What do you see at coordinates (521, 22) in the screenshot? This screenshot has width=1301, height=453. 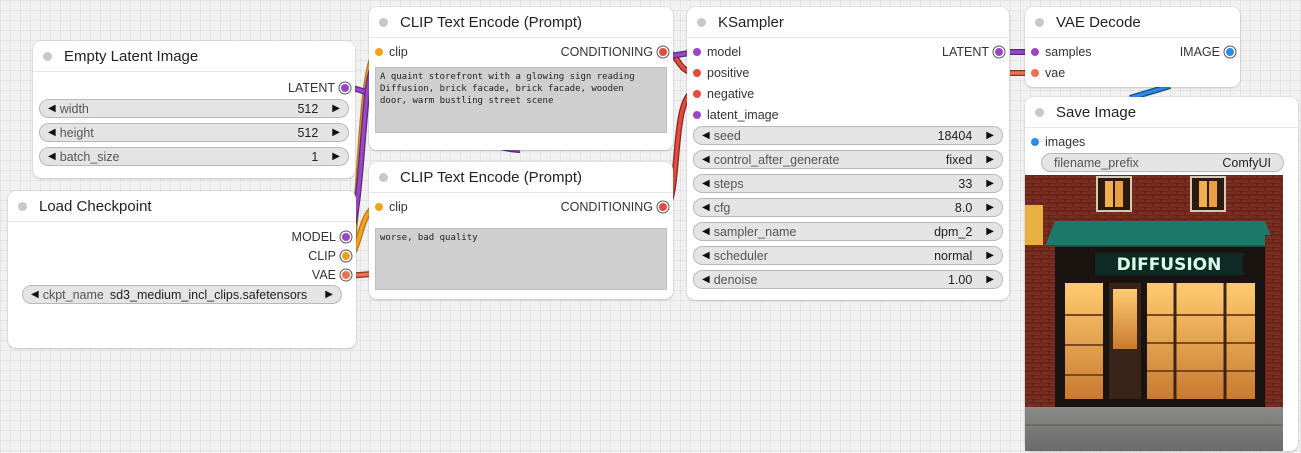 I see `clip-positive-header: CLIP Text Encode (Prompt)` at bounding box center [521, 22].